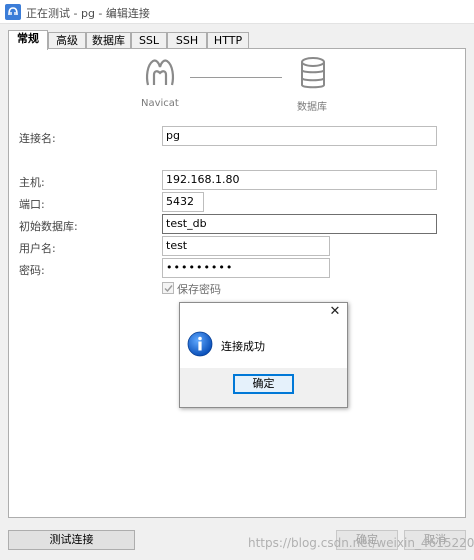 Image resolution: width=474 pixels, height=560 pixels. What do you see at coordinates (187, 40) in the screenshot?
I see `tab-ssh: SSH` at bounding box center [187, 40].